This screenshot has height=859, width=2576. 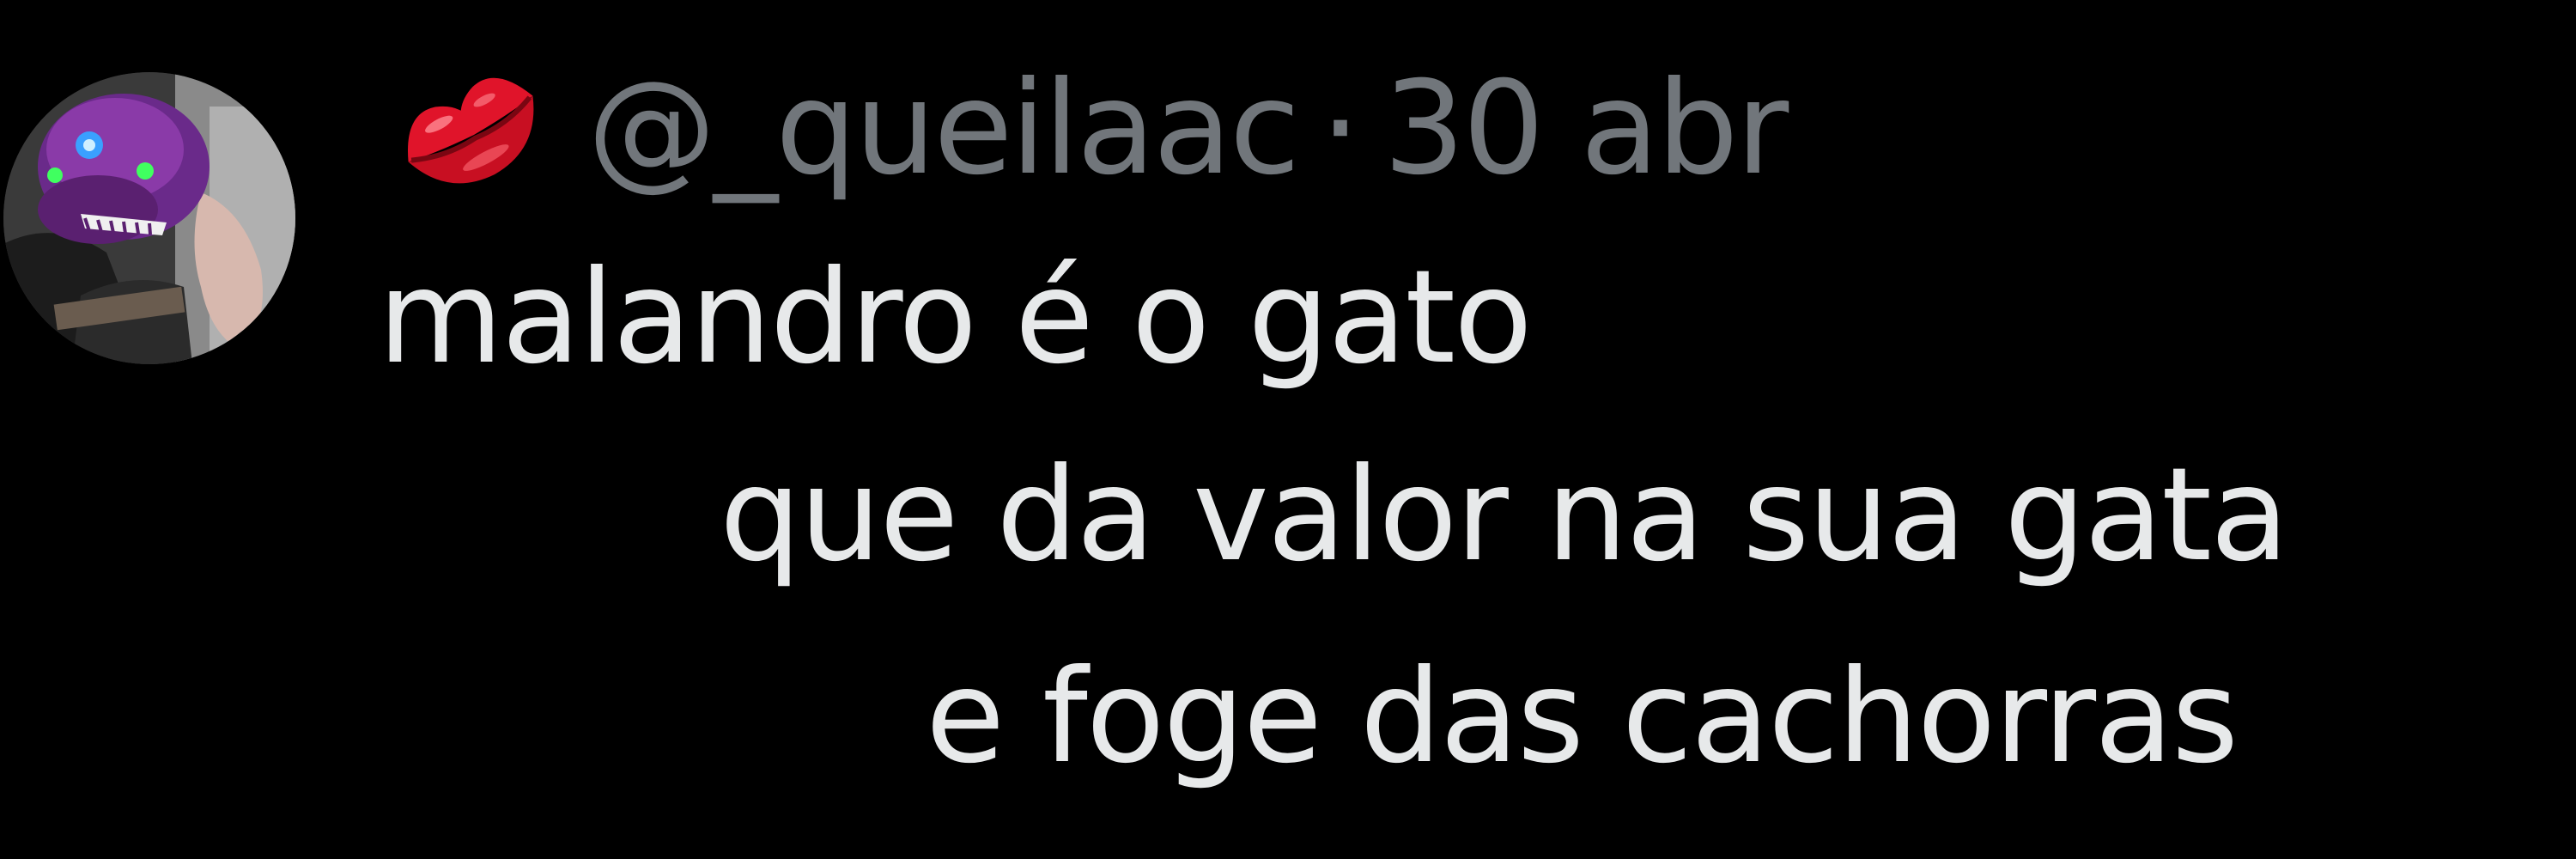 What do you see at coordinates (1583, 717) in the screenshot?
I see `tweet-text-line-3: e foge das cachorras` at bounding box center [1583, 717].